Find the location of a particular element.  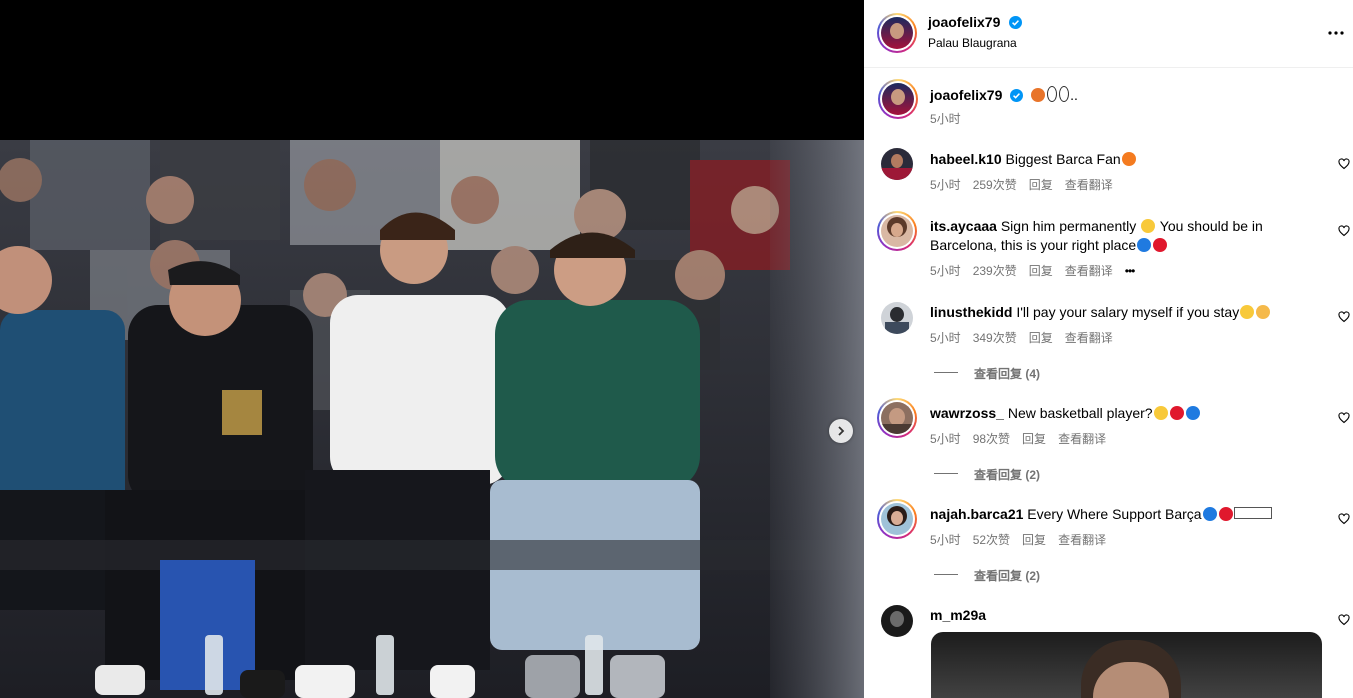

comment-text: New basketball player? is located at coordinates (1080, 413).